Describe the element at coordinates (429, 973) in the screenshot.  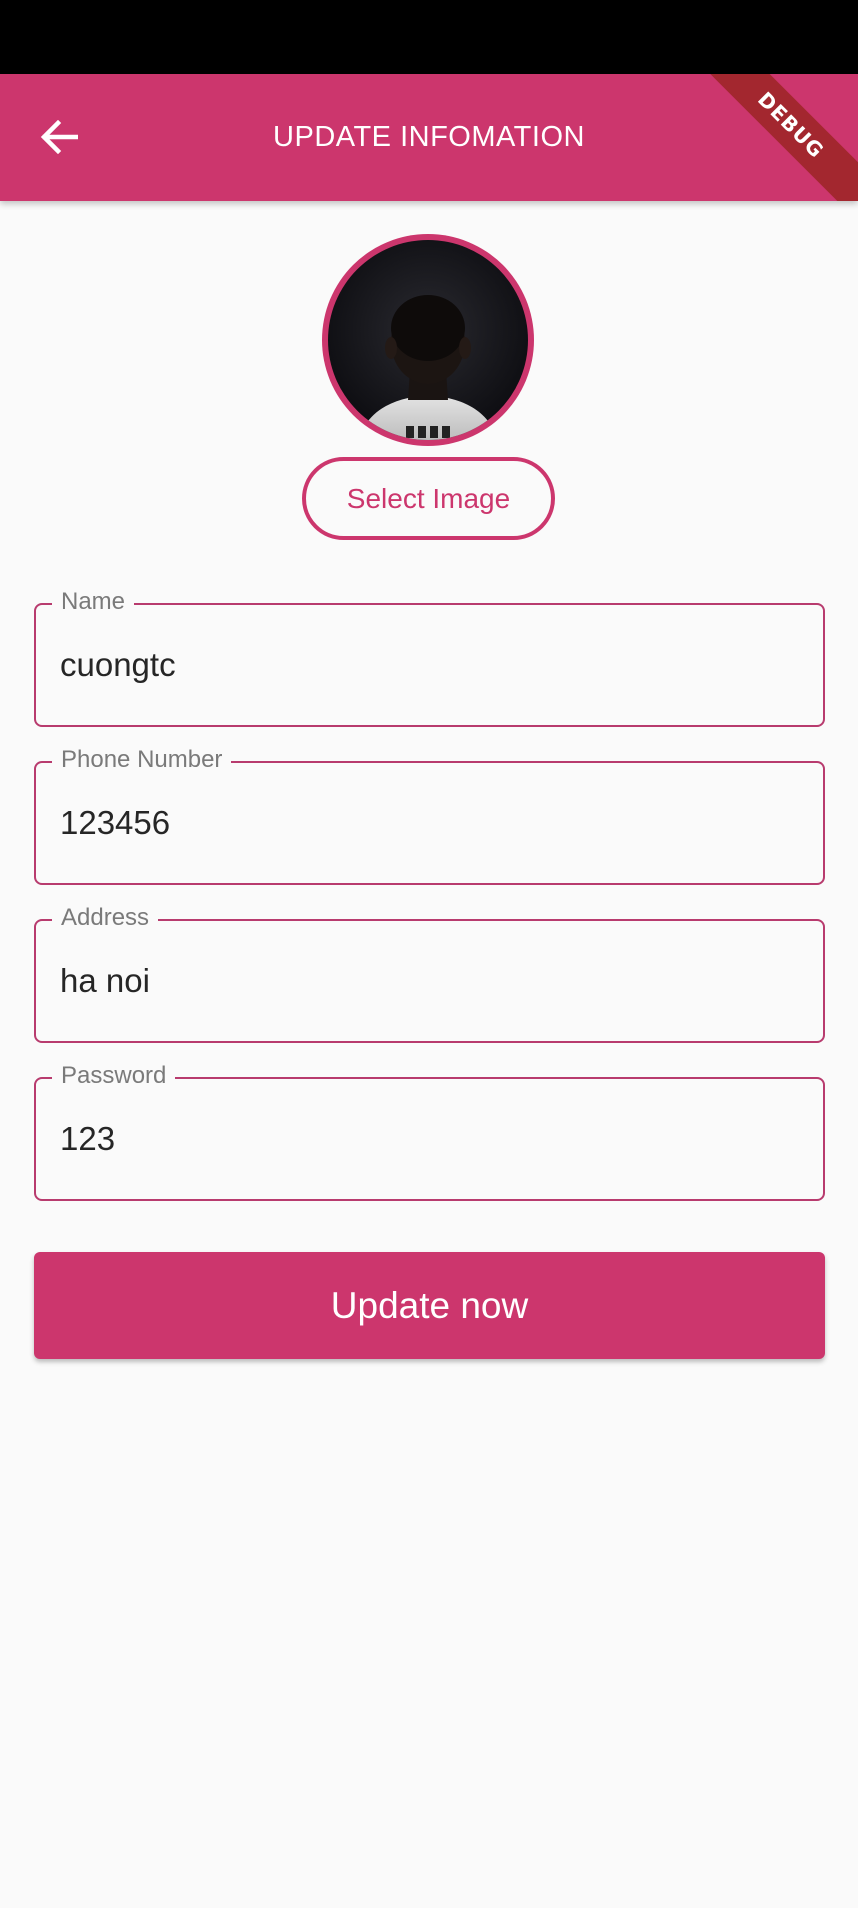
I see `address-field: Address ha noi` at that location.